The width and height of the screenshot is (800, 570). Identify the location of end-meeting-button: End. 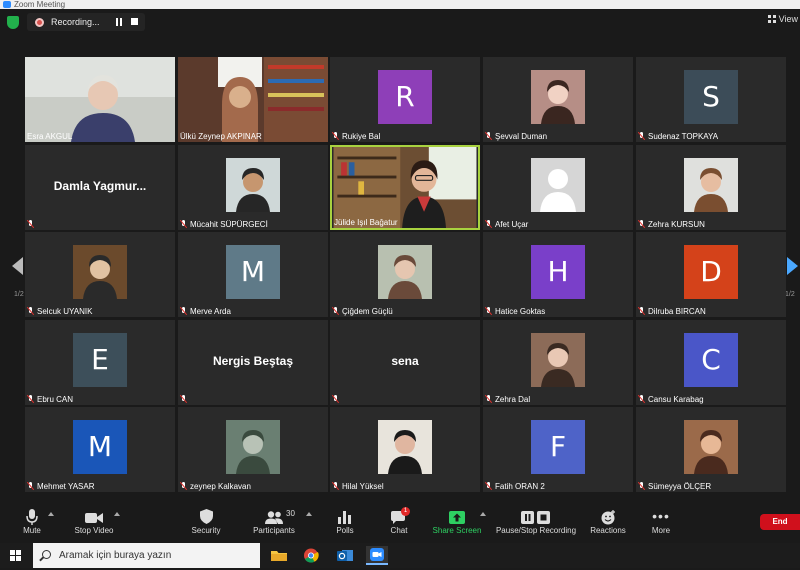
(780, 522).